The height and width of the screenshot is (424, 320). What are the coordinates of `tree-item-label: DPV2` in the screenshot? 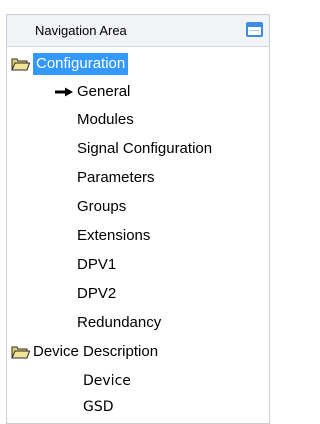 It's located at (97, 293).